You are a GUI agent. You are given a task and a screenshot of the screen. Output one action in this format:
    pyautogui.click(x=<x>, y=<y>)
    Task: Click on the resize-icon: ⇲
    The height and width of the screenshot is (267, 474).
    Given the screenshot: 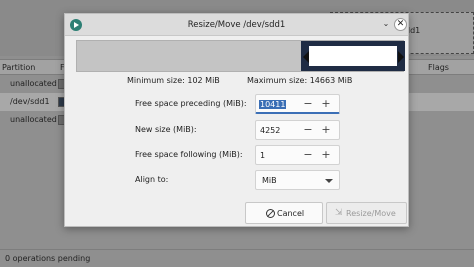 What is the action you would take?
    pyautogui.click(x=339, y=213)
    